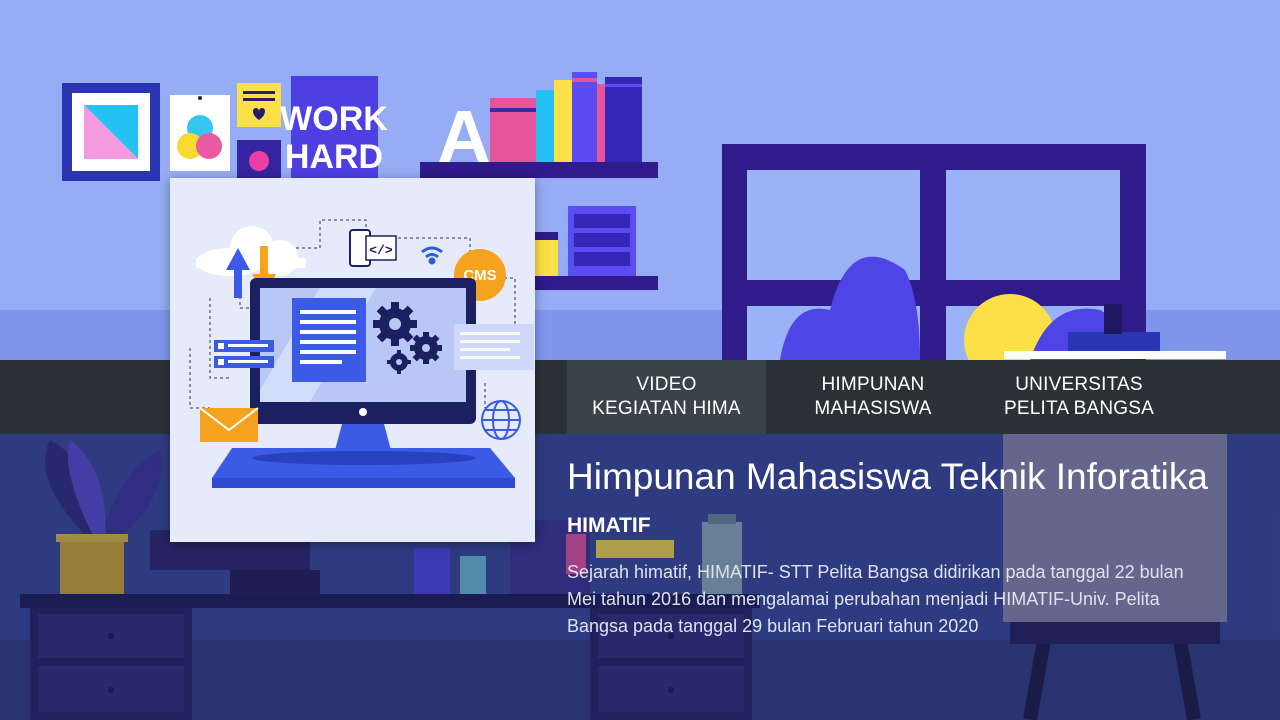  I want to click on framed-poster, so click(111, 132).